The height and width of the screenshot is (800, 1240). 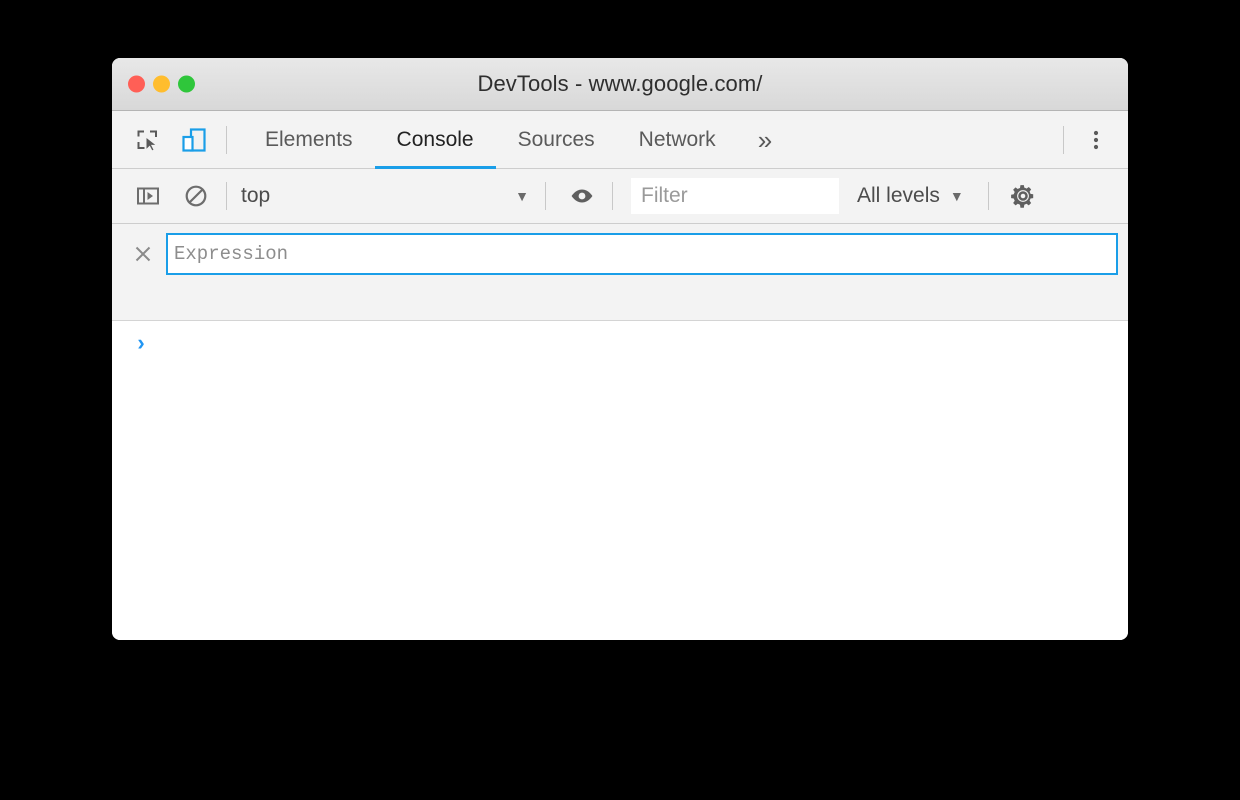 I want to click on tab-network-label: Network, so click(x=677, y=139).